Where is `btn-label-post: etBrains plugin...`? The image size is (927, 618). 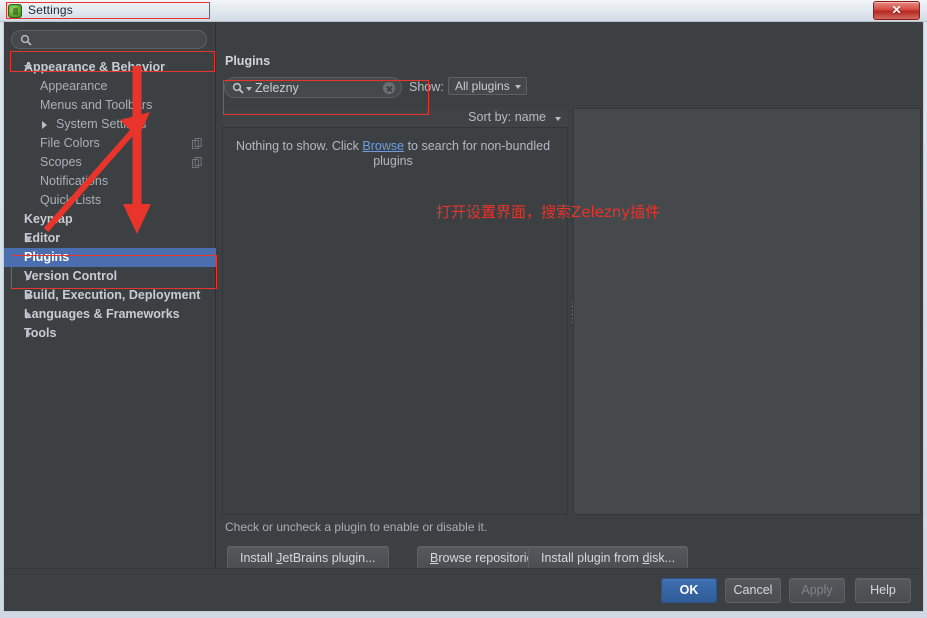 btn-label-post: etBrains plugin... is located at coordinates (329, 558).